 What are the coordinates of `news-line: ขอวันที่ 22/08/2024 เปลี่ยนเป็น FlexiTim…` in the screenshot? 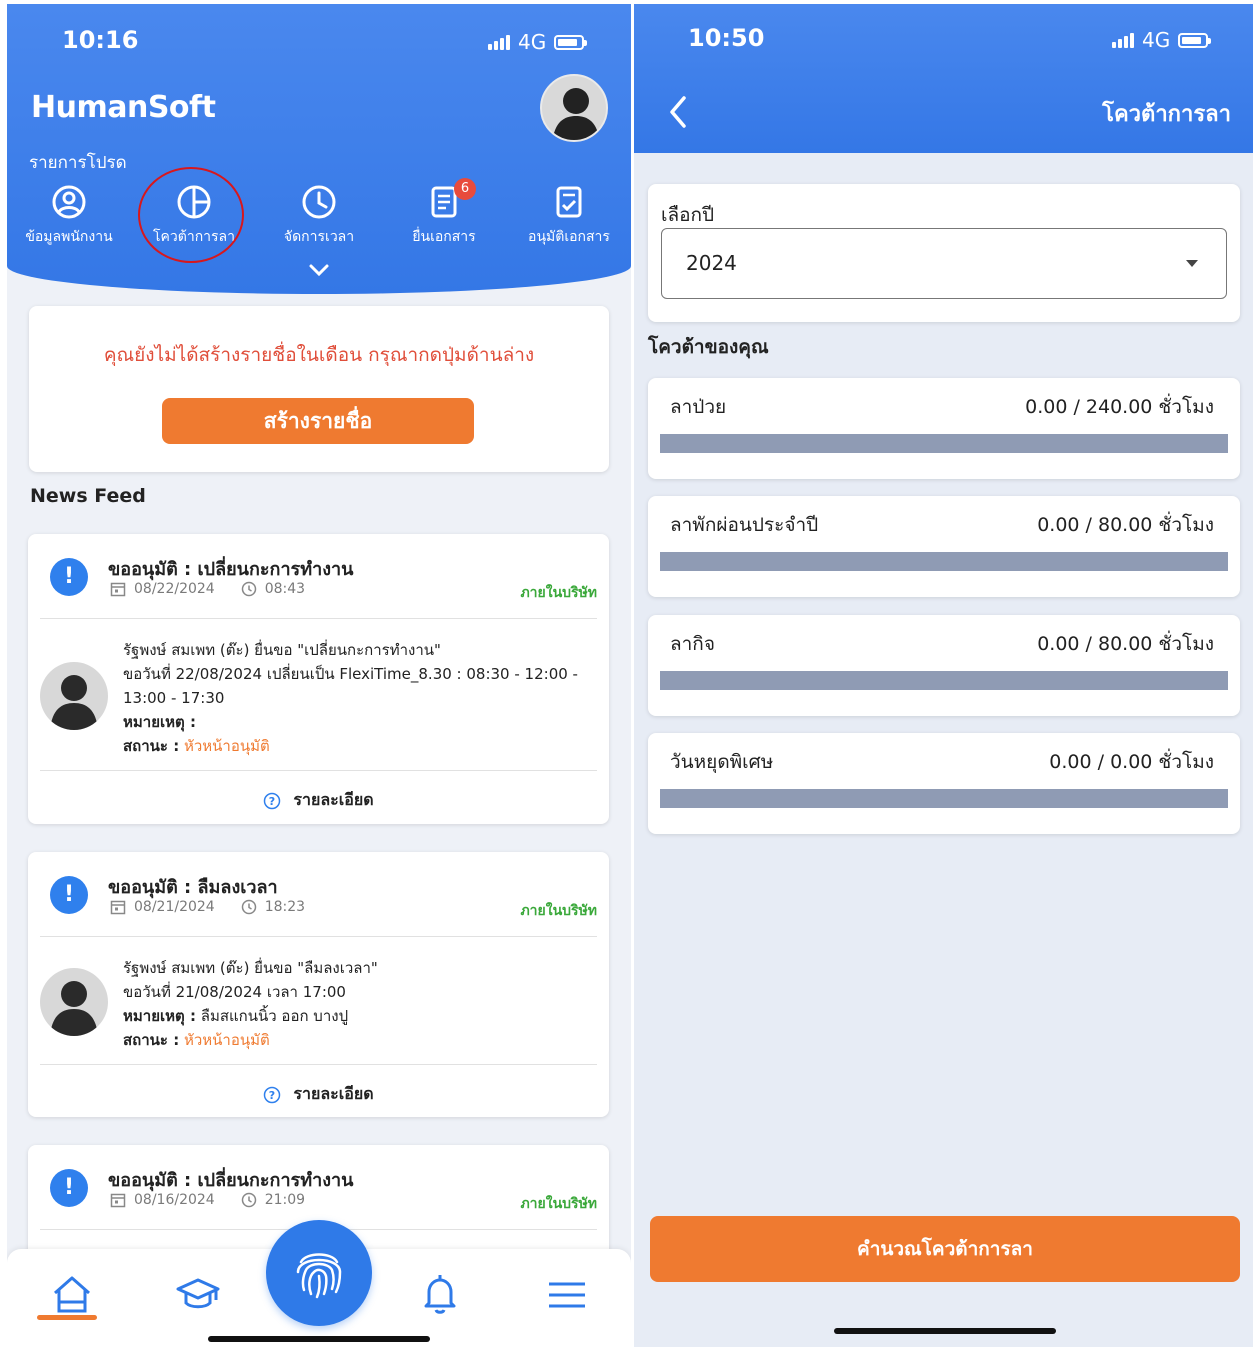 It's located at (350, 674).